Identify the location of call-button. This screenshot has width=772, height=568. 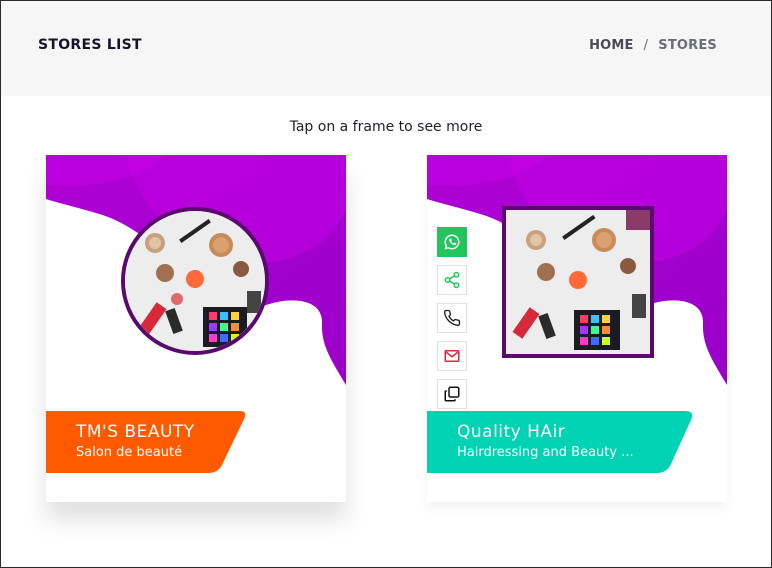
(452, 318).